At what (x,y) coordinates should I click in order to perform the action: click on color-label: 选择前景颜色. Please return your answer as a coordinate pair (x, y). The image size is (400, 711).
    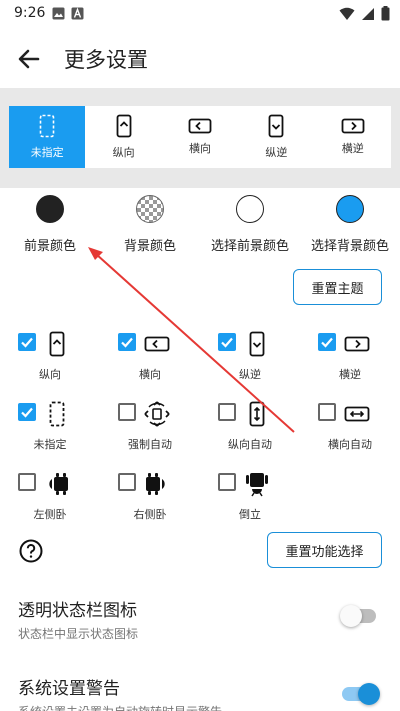
    Looking at the image, I should click on (249, 246).